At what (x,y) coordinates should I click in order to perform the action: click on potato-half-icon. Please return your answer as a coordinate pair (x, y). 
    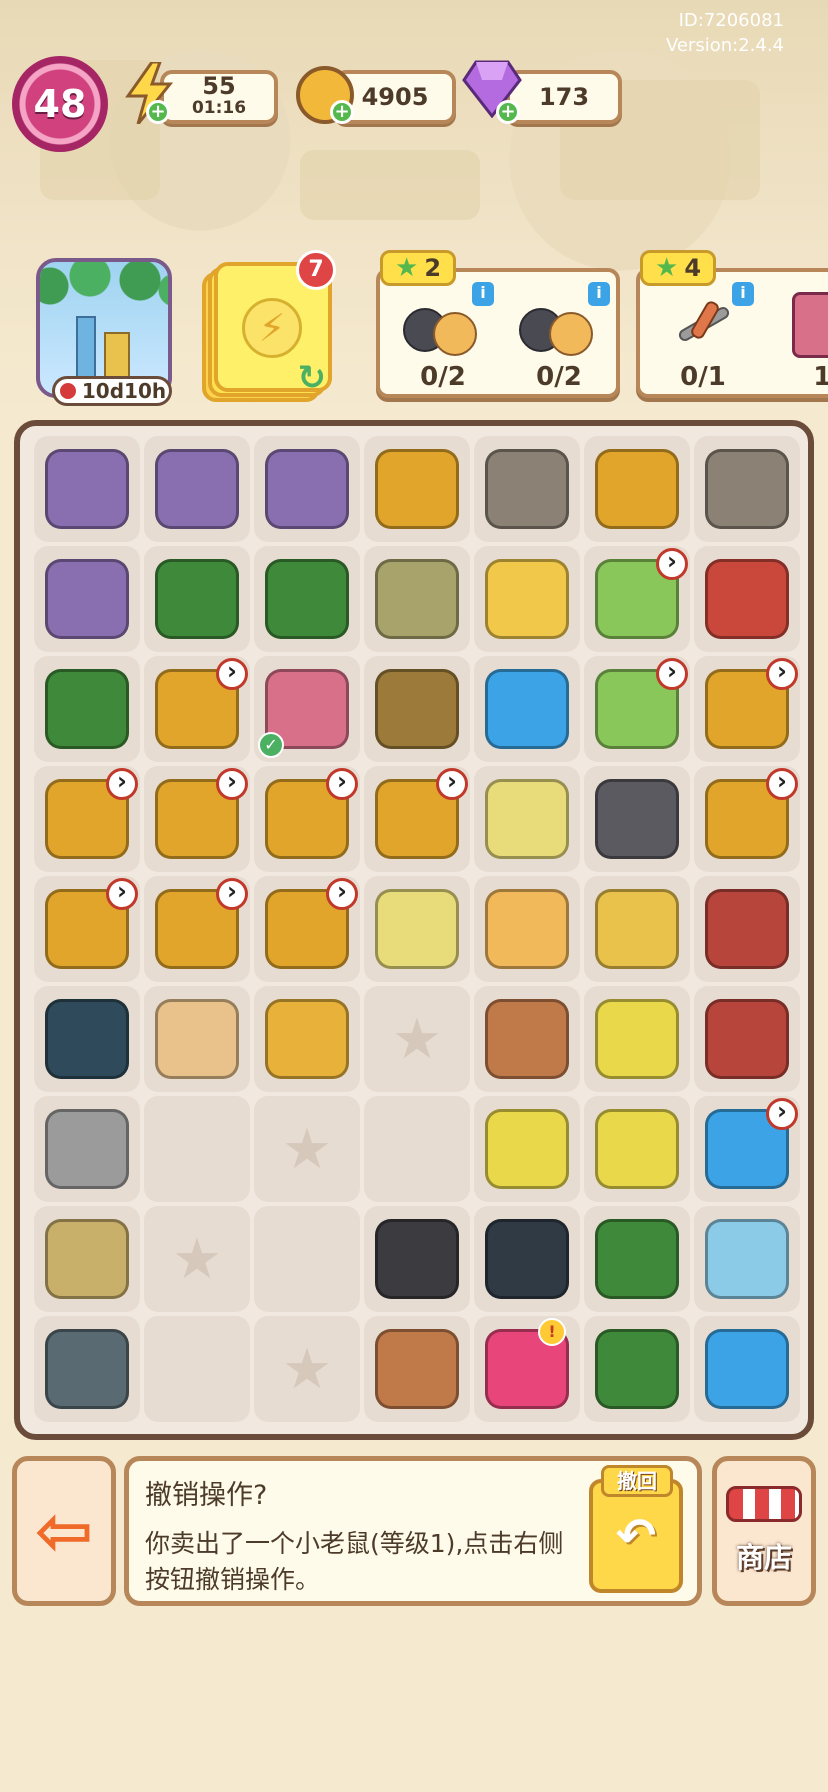
    Looking at the image, I should click on (417, 1369).